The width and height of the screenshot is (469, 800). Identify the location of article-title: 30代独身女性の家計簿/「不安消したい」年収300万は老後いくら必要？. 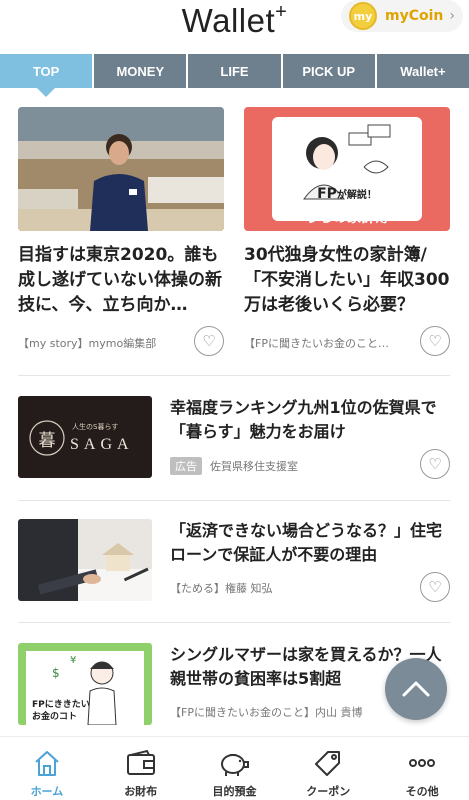
(347, 280).